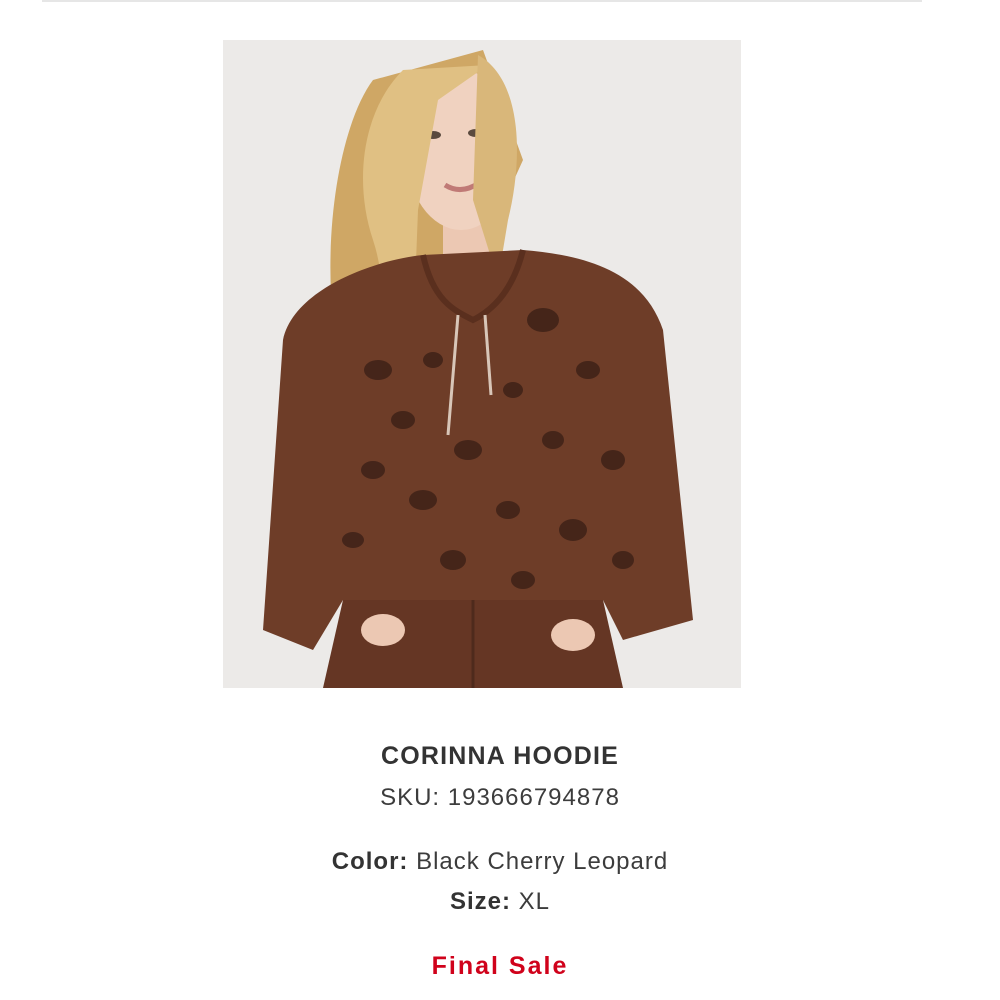 This screenshot has width=1000, height=1000. What do you see at coordinates (410, 797) in the screenshot?
I see `sku-label: SKU:` at bounding box center [410, 797].